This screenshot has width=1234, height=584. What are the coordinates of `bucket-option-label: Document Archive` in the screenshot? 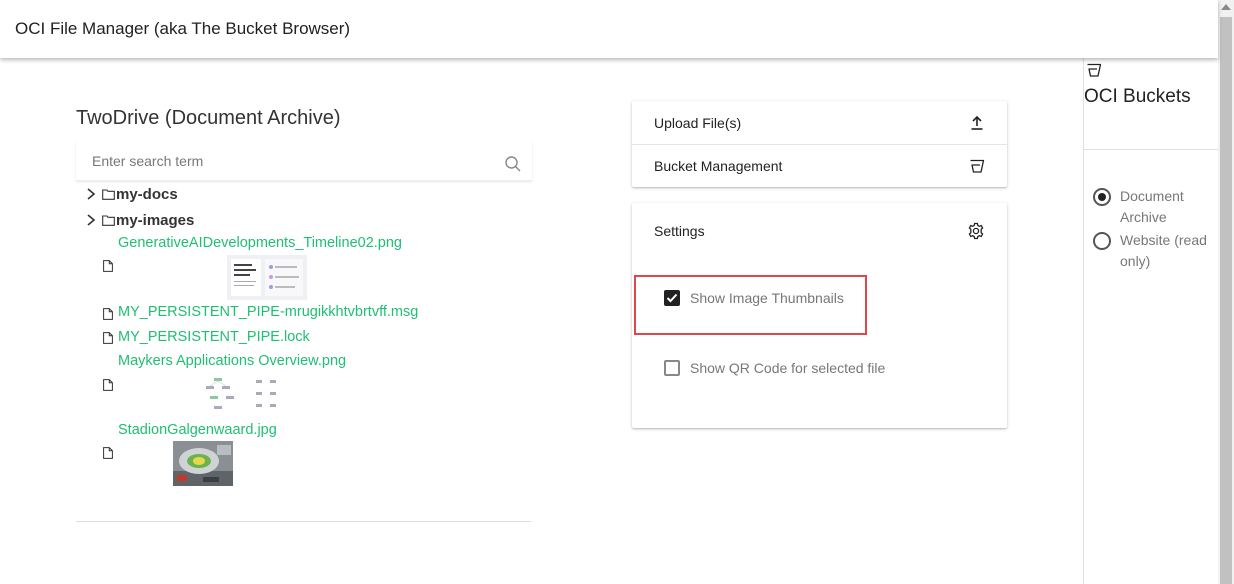 It's located at (1152, 206).